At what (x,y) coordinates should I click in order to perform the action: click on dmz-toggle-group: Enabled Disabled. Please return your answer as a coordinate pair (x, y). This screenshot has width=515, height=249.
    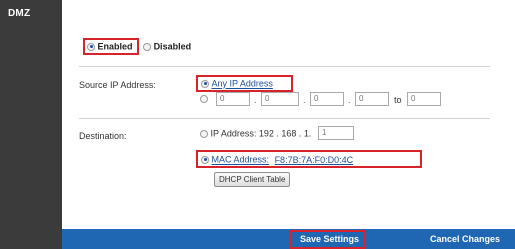
    Looking at the image, I should click on (139, 46).